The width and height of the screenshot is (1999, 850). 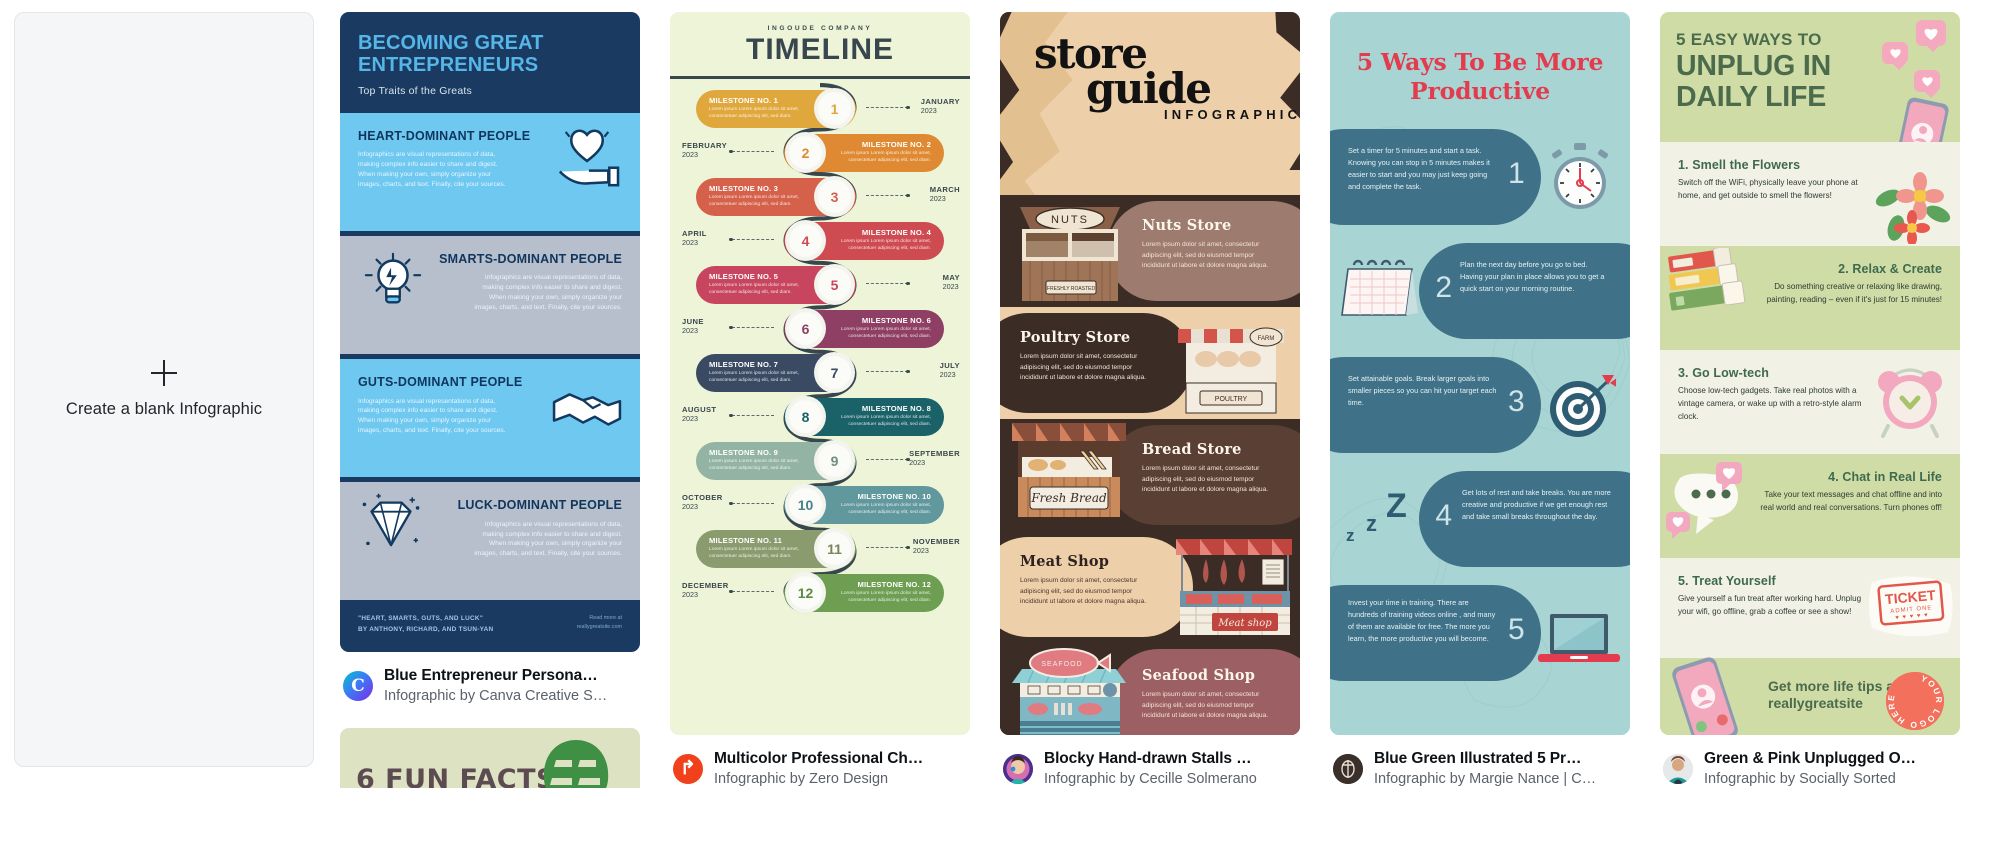 What do you see at coordinates (1069, 470) in the screenshot?
I see `bread-stall-illustration: Fresh Bread` at bounding box center [1069, 470].